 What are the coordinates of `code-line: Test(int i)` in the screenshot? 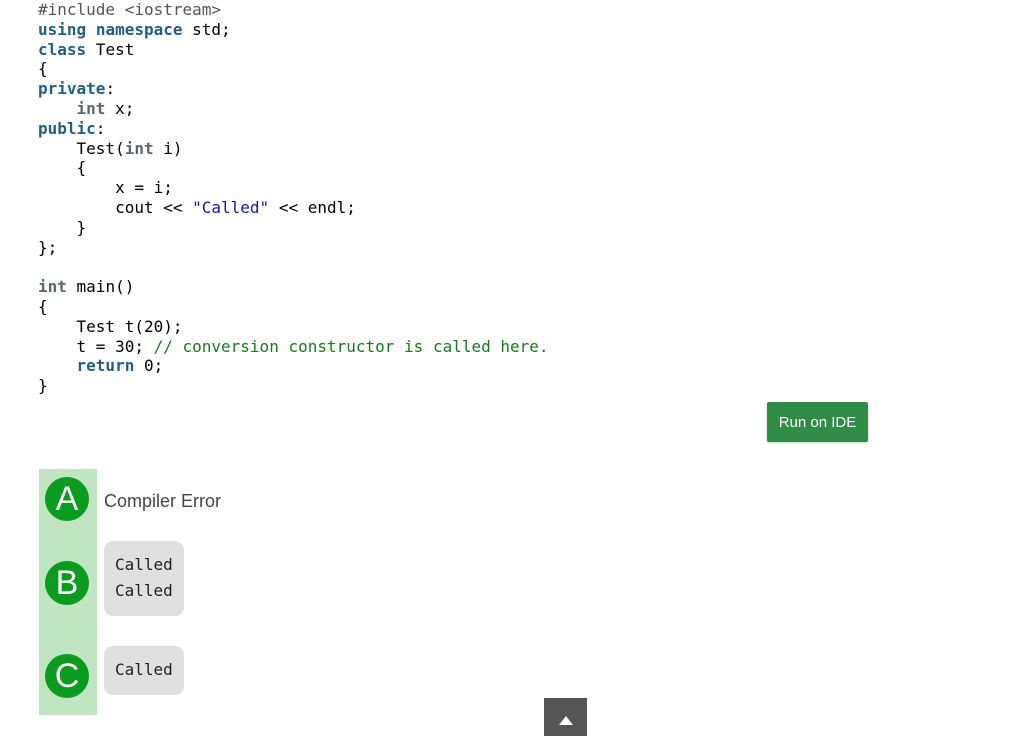 It's located at (293, 149).